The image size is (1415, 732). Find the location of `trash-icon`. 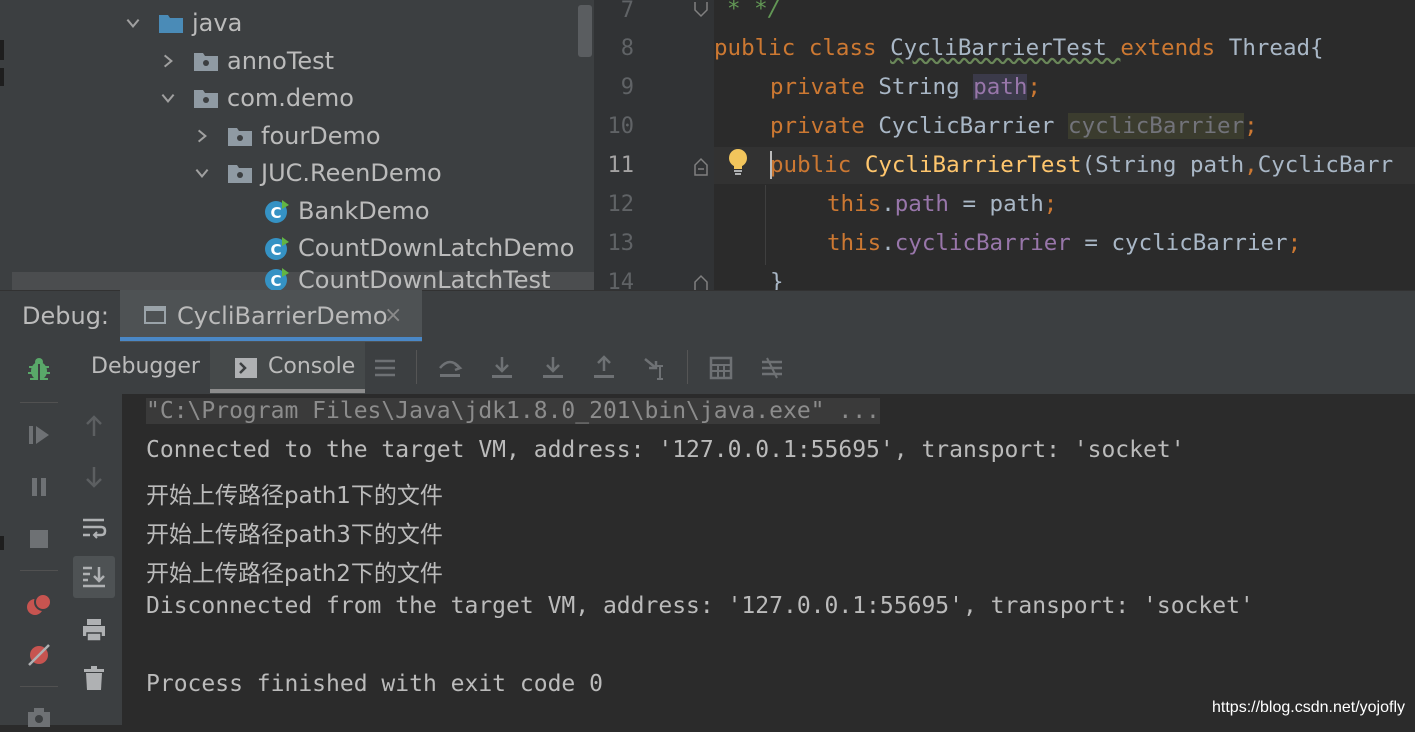

trash-icon is located at coordinates (94, 678).